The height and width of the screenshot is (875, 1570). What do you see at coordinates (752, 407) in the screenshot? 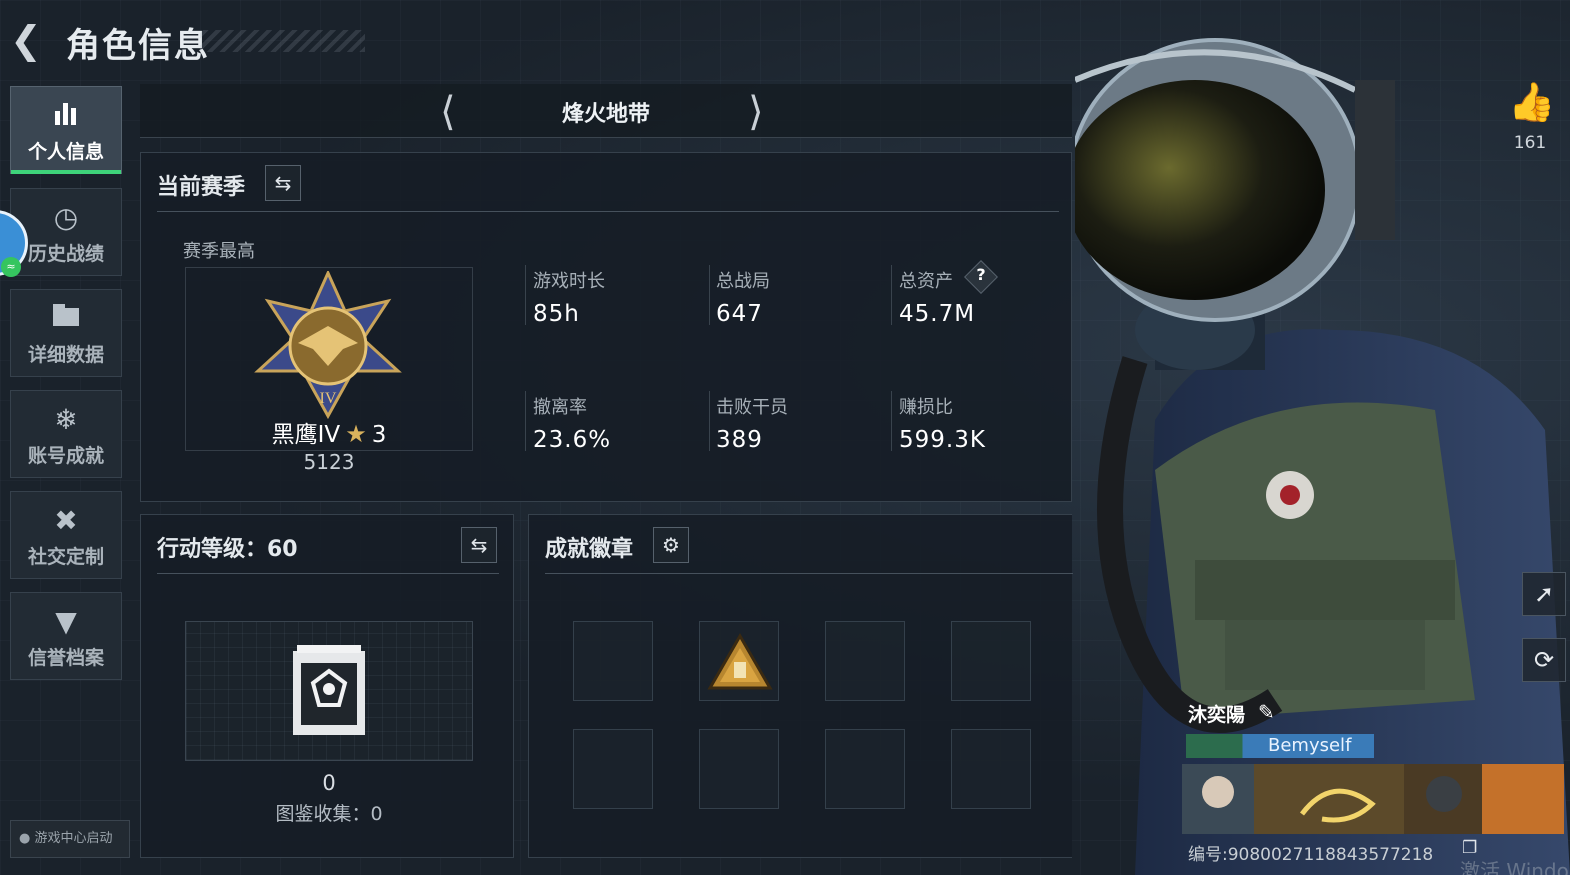
I see `stat-label-kills: 击败干员` at bounding box center [752, 407].